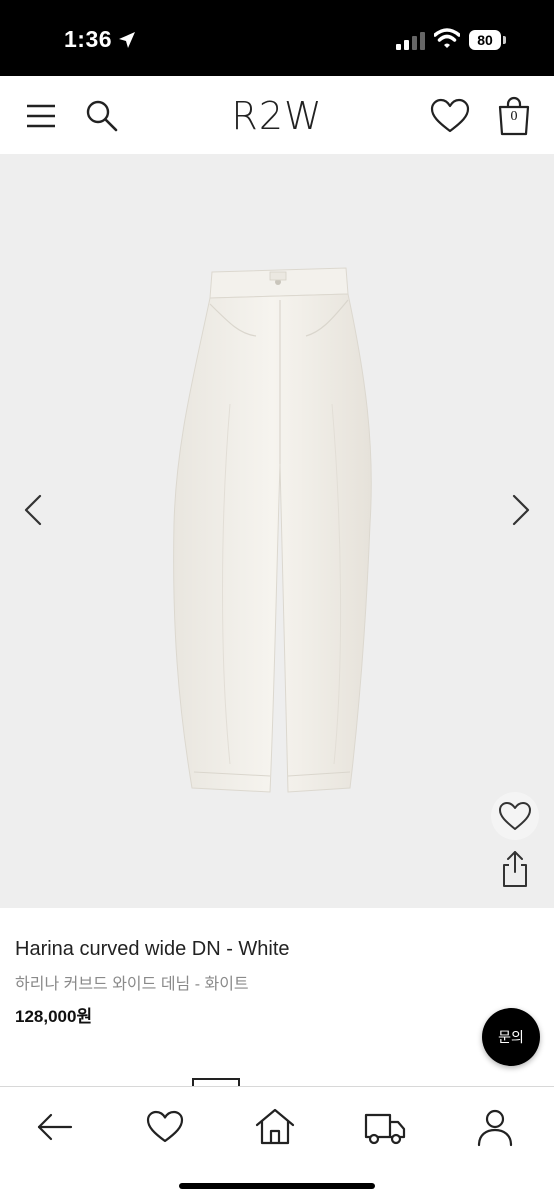 This screenshot has width=554, height=1201. Describe the element at coordinates (132, 984) in the screenshot. I see `product-name-korean: 하리나 커브드 와이드 데님 - 화이트` at that location.